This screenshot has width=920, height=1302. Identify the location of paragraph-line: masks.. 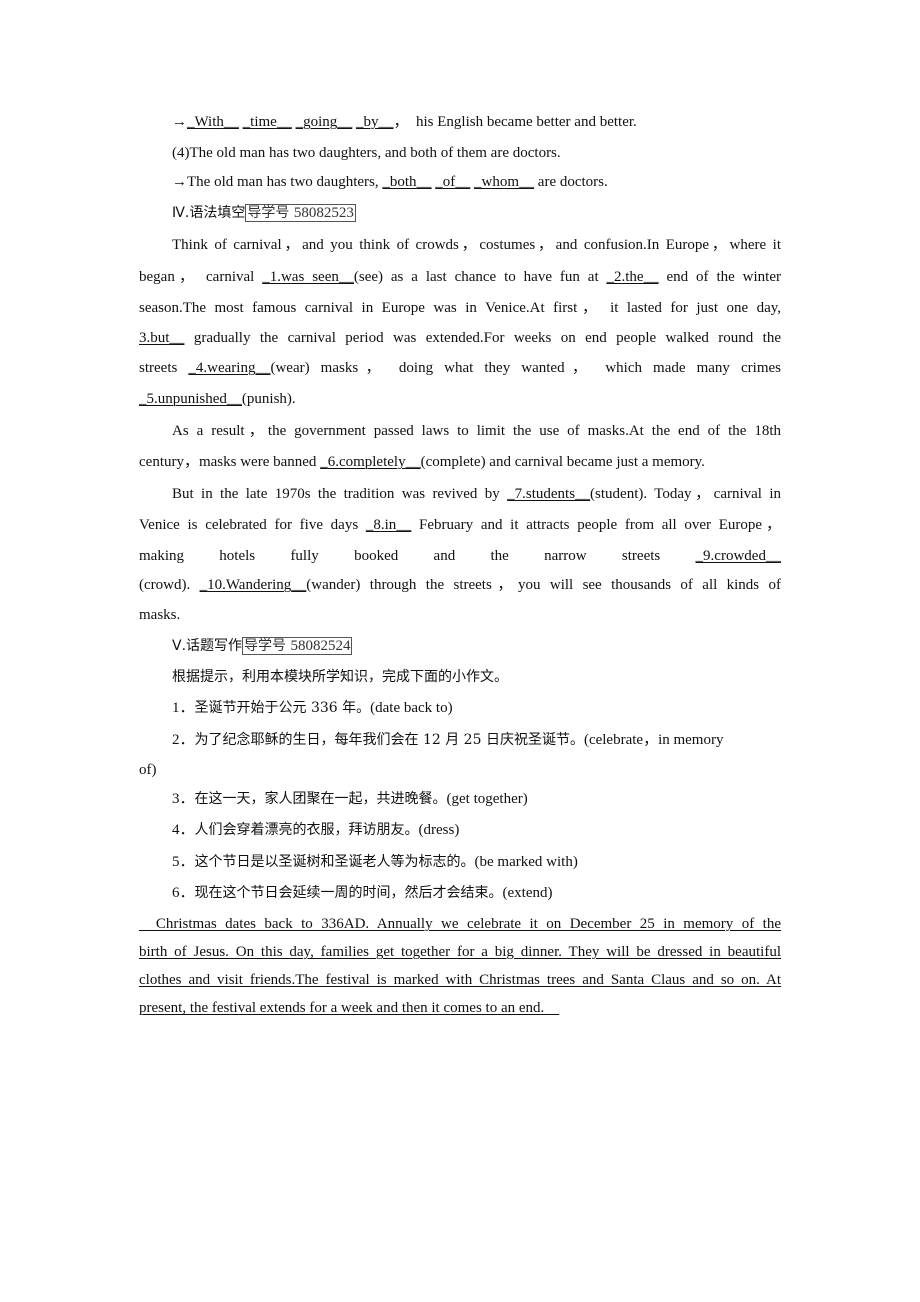
(160, 615).